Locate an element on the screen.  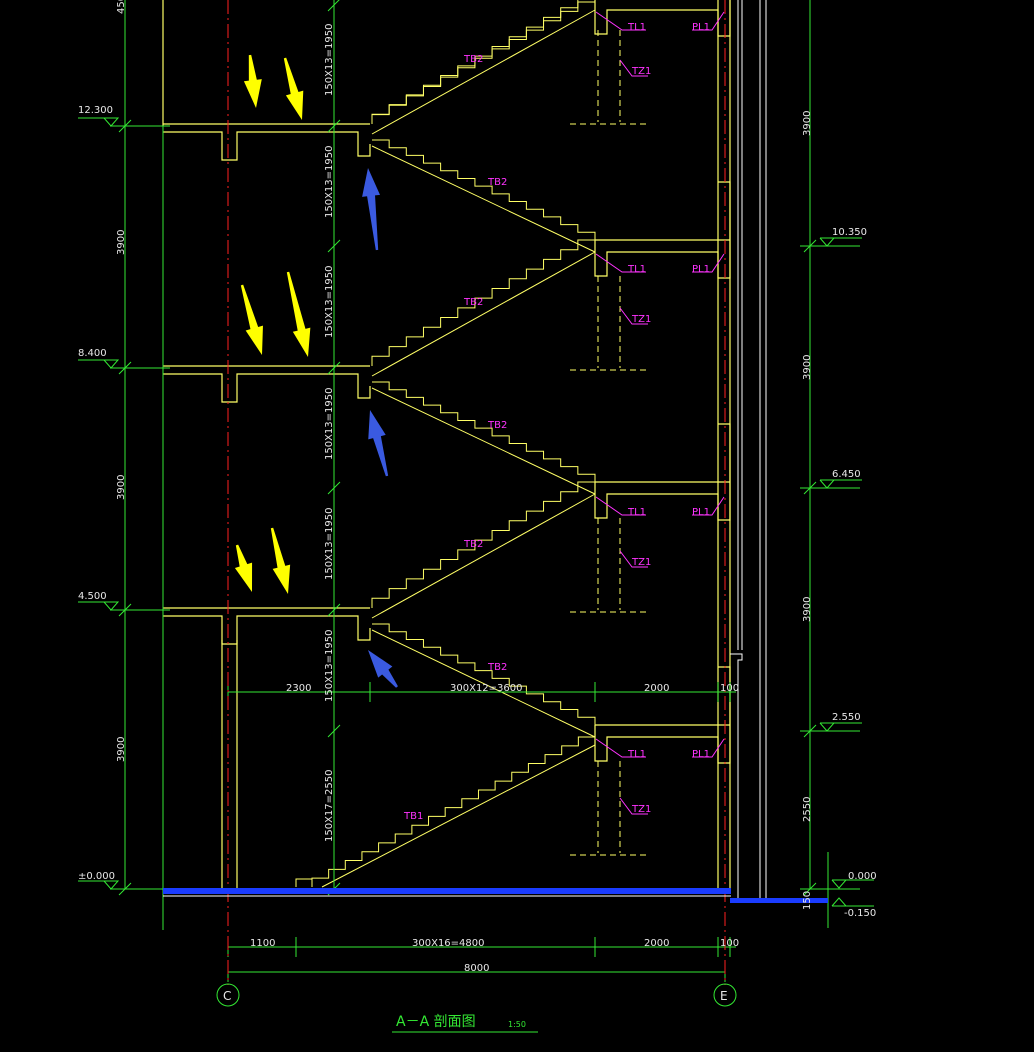
ground-slab-fill is located at coordinates (447, 891).